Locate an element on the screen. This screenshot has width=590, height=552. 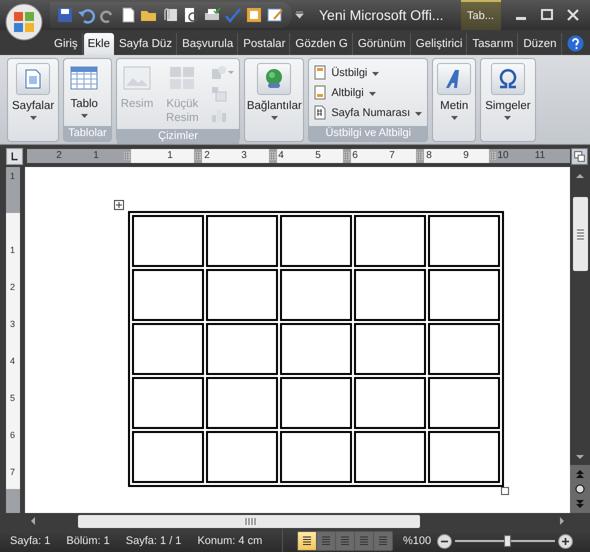
undo-icon is located at coordinates (86, 15).